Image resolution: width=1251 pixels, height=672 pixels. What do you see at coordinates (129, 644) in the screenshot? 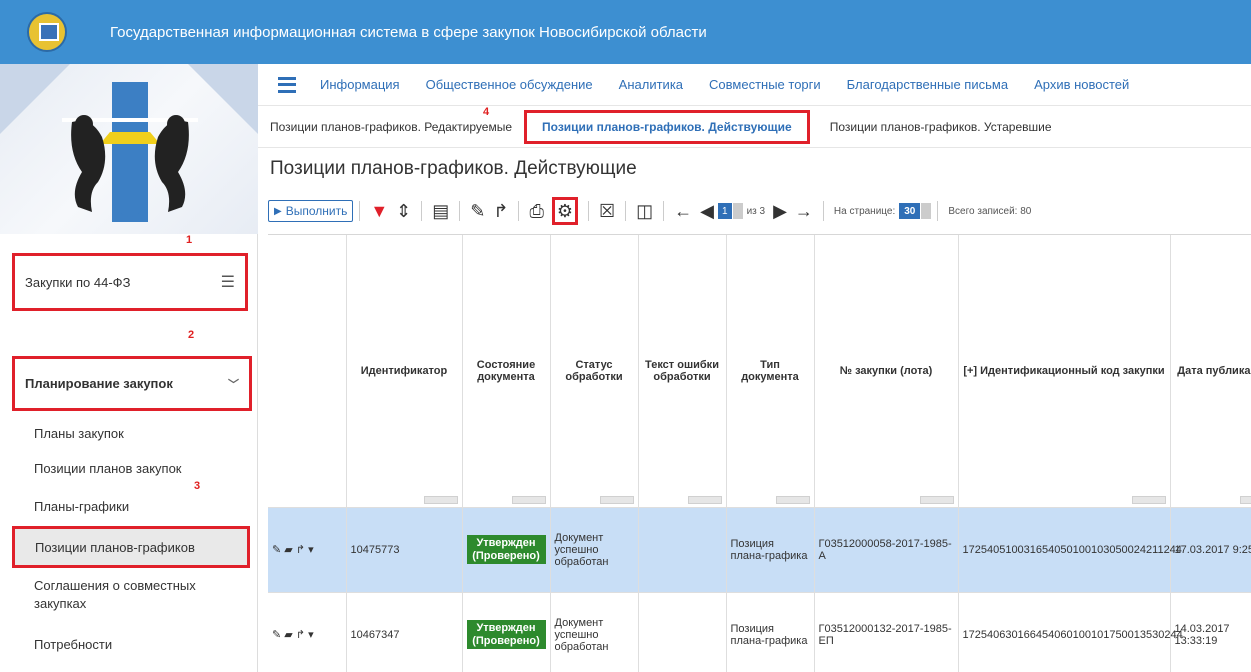
I see `sidebar-item-needs: Потребности` at bounding box center [129, 644].